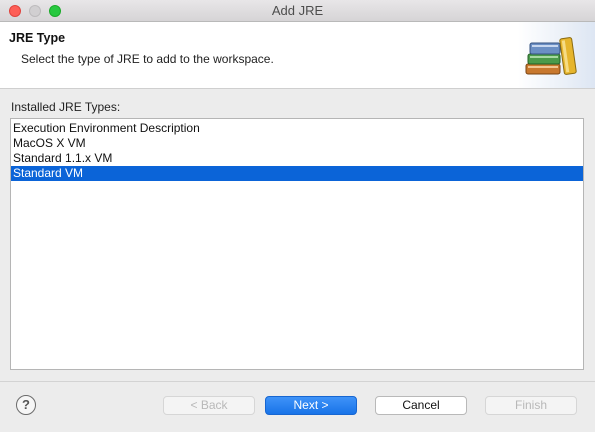 The image size is (595, 432). I want to click on window-title: Add JRE, so click(297, 10).